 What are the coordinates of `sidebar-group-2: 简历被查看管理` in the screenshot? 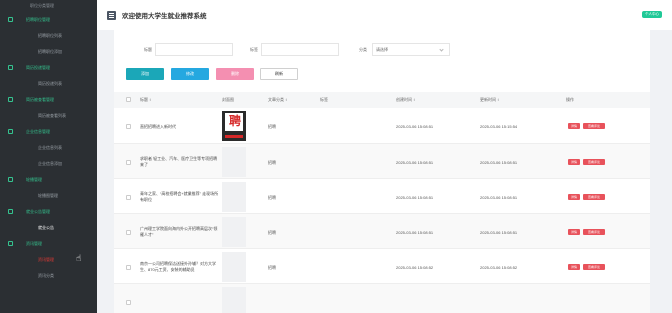 It's located at (48, 100).